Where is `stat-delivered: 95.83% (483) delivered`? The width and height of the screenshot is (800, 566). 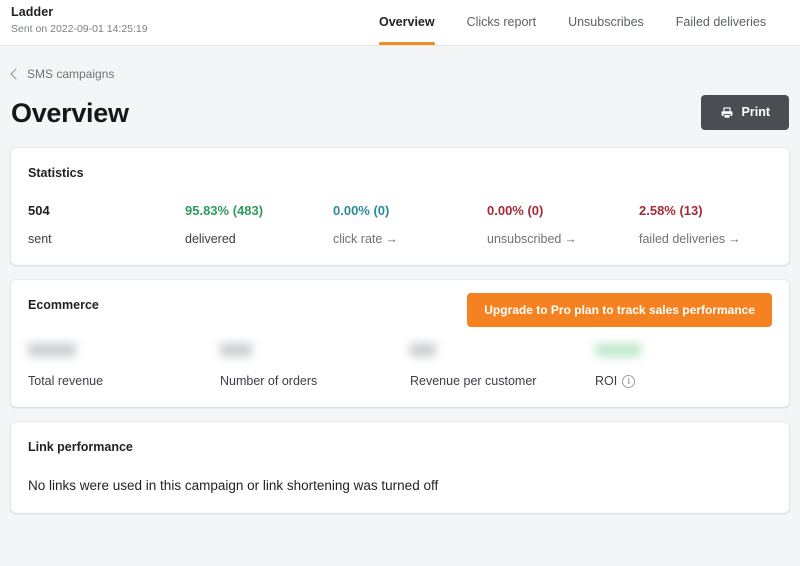 stat-delivered: 95.83% (483) delivered is located at coordinates (259, 225).